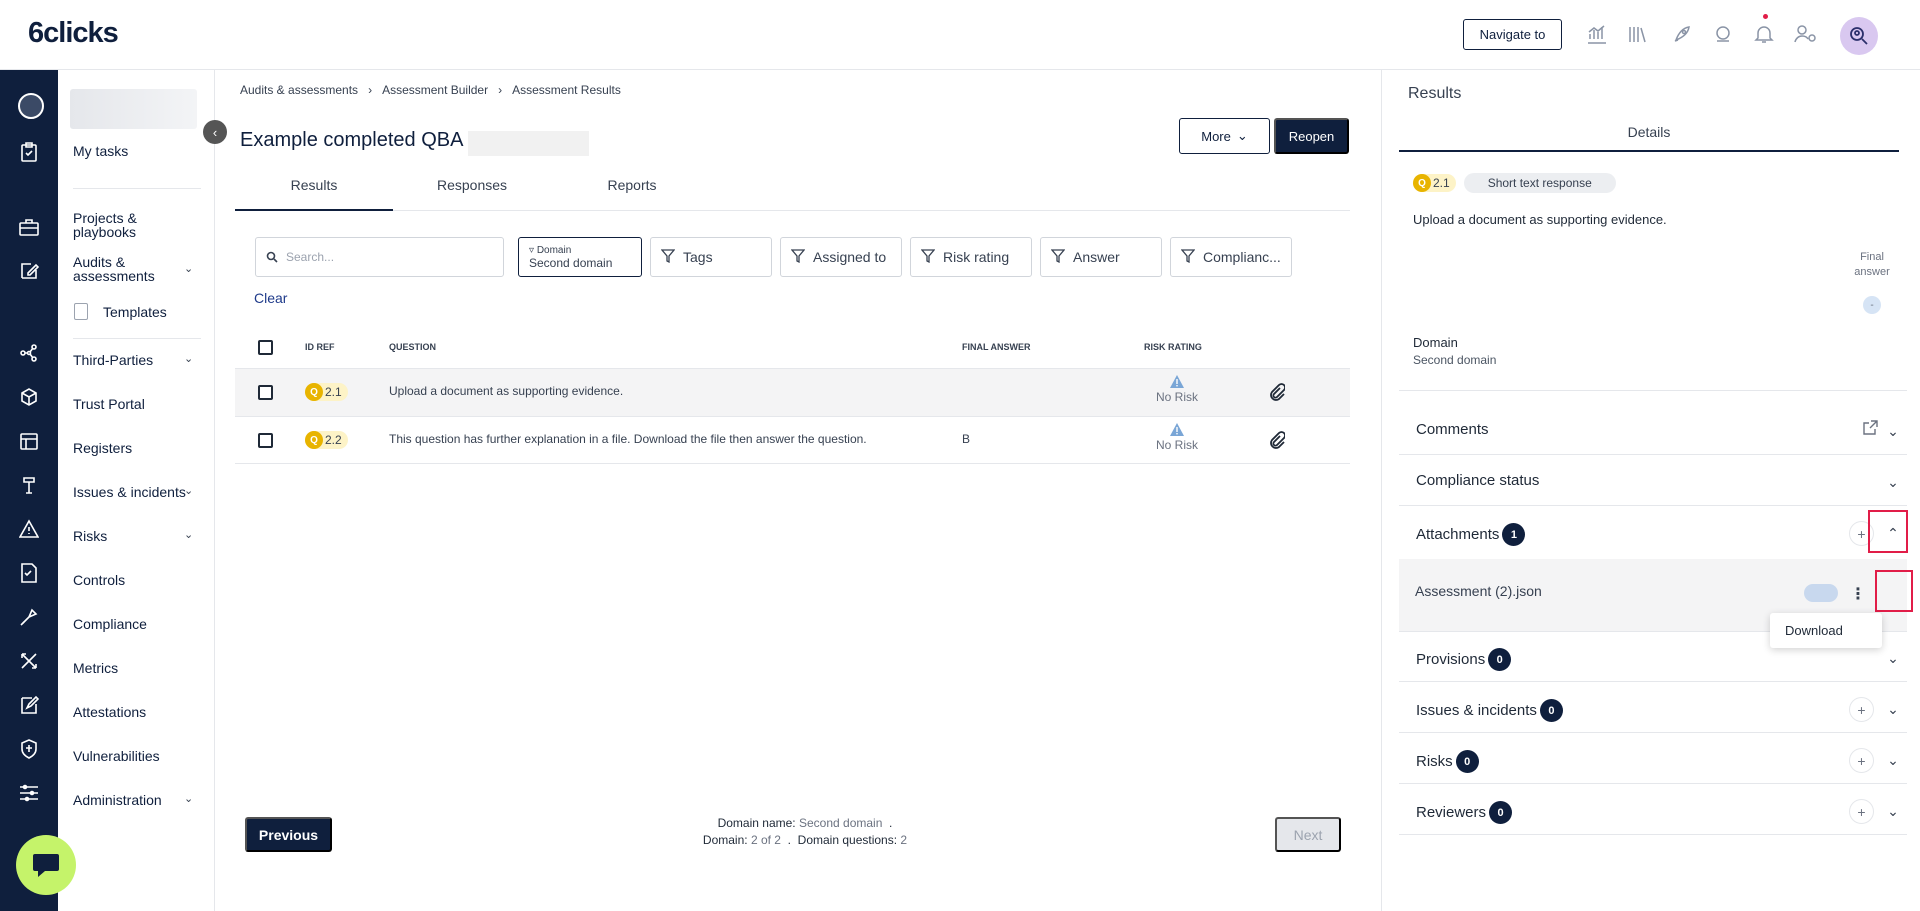 The width and height of the screenshot is (1920, 911). Describe the element at coordinates (1308, 834) in the screenshot. I see `next-button: Next` at that location.